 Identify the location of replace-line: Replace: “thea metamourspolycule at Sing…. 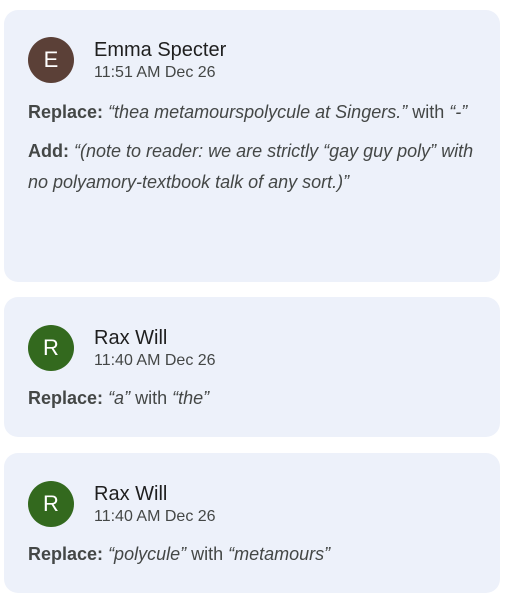
(252, 112).